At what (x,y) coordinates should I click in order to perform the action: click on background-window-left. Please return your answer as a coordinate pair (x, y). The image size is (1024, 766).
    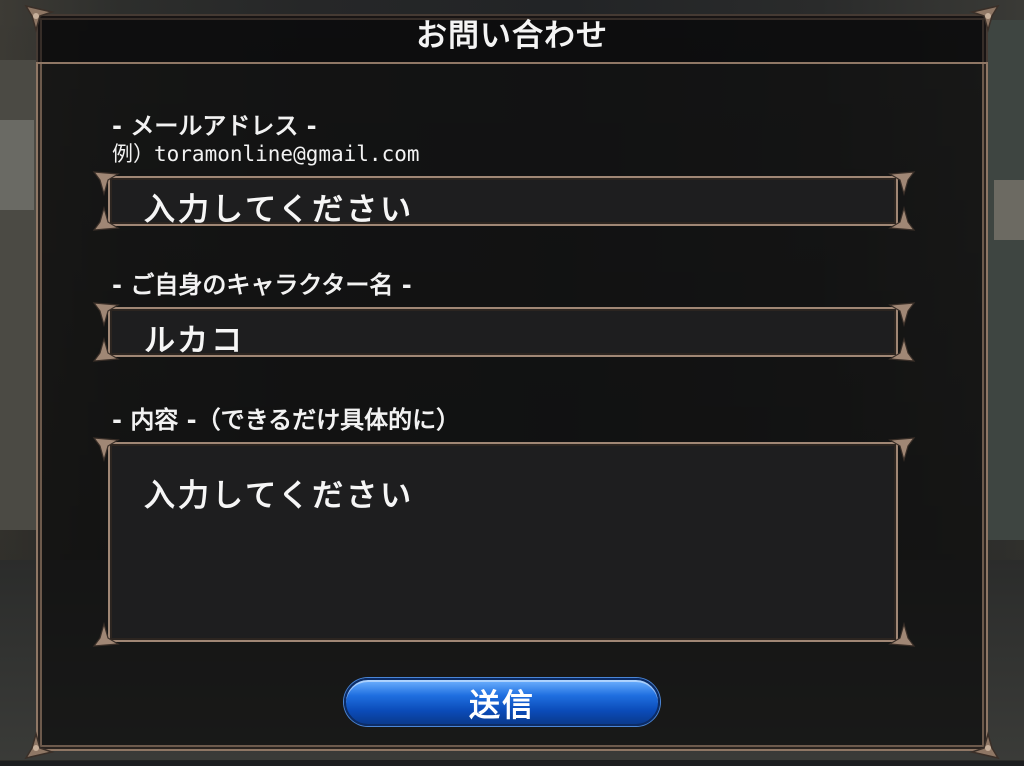
    Looking at the image, I should click on (17, 165).